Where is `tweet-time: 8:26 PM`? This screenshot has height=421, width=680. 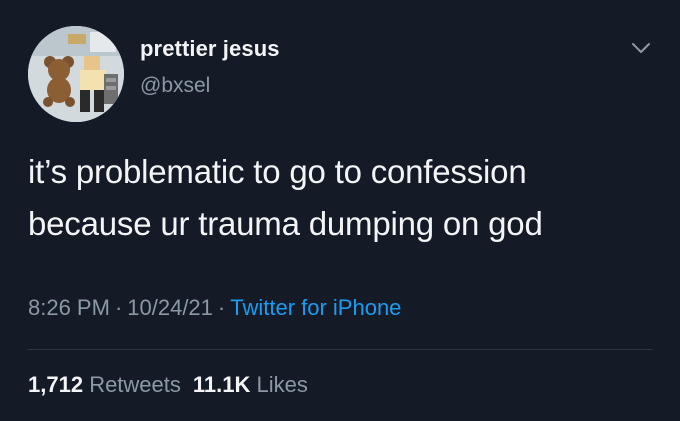
tweet-time: 8:26 PM is located at coordinates (69, 307).